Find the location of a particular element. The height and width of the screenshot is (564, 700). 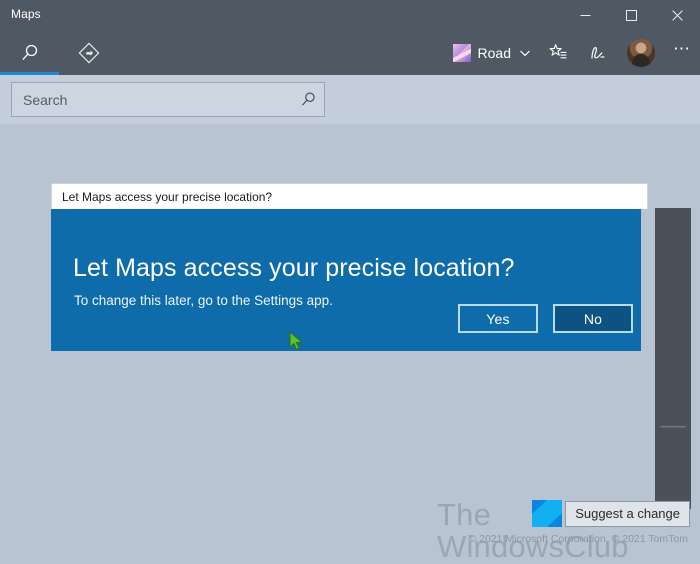

tab-strip is located at coordinates (59, 52).